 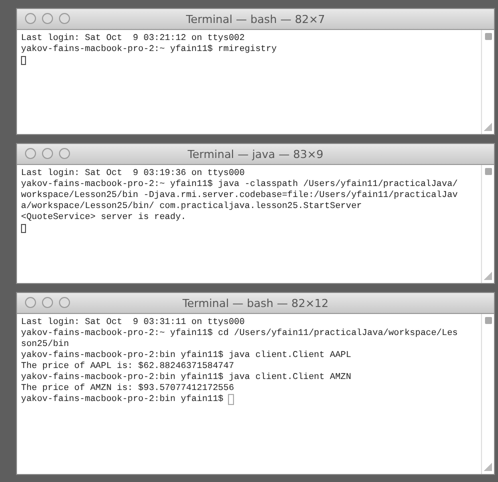 What do you see at coordinates (186, 378) in the screenshot?
I see `terminal-line: yakov-fains-macbook-pro-2:bin yfain11$ java client.Client AMZN` at bounding box center [186, 378].